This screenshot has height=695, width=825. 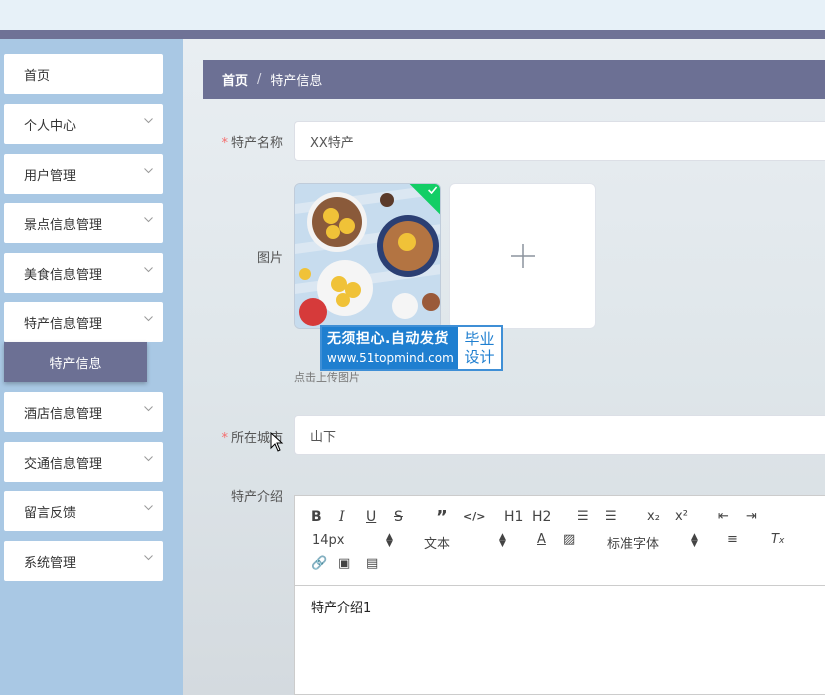 What do you see at coordinates (513, 517) in the screenshot?
I see `h1-button: H1` at bounding box center [513, 517].